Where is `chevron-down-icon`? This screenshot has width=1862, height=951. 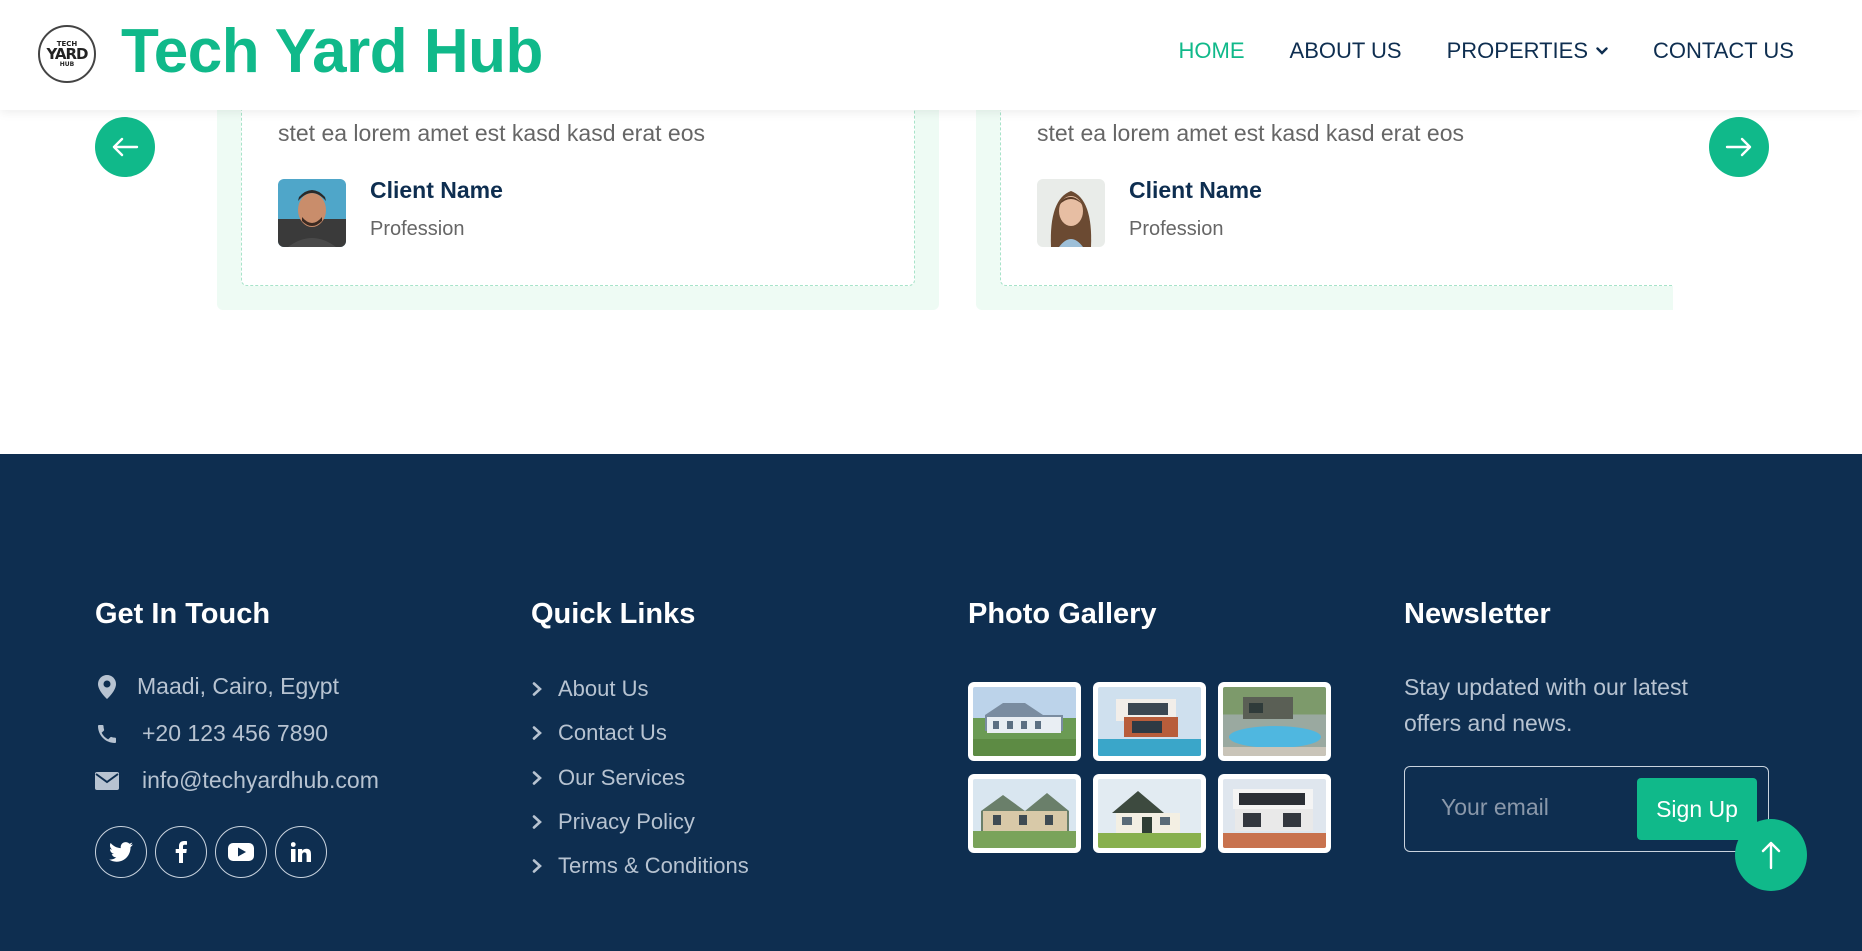
chevron-down-icon is located at coordinates (1602, 51).